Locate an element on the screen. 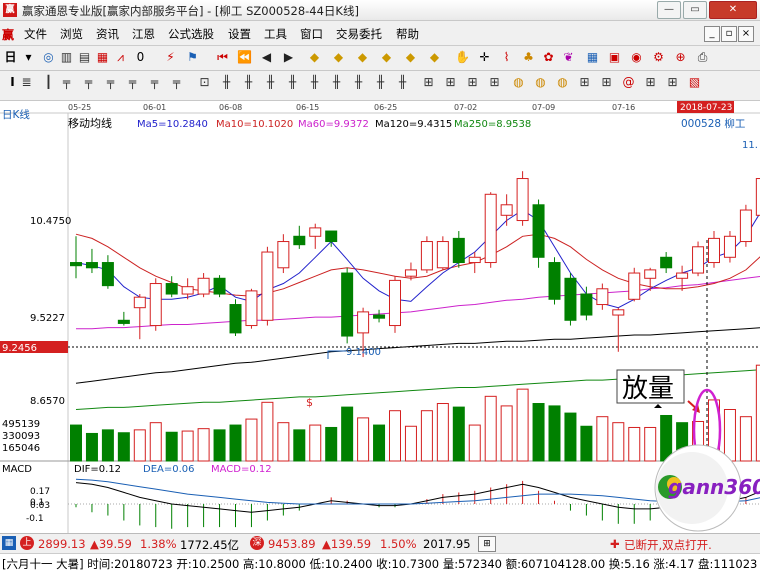 The height and width of the screenshot is (572, 760). list-icon: ≣ is located at coordinates (26, 82).